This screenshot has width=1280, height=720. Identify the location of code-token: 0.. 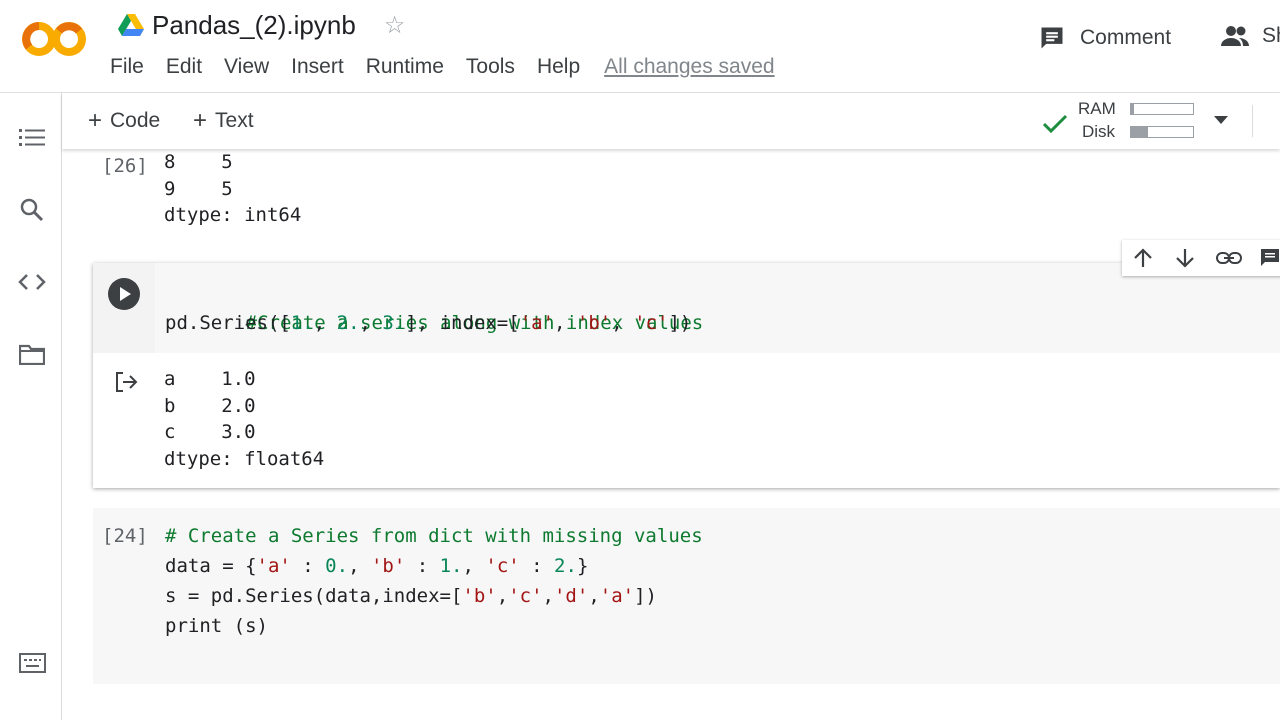
(337, 566).